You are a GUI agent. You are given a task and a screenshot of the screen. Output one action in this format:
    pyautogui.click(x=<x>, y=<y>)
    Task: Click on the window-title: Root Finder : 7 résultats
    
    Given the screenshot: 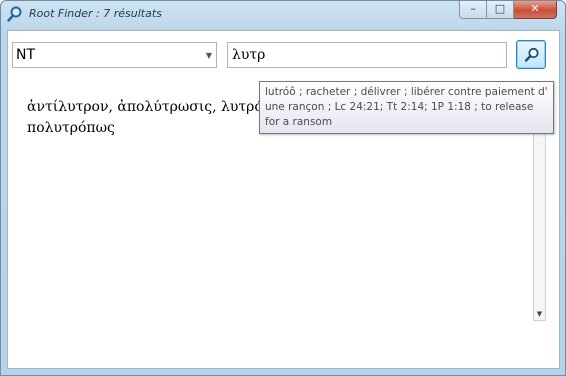 What is the action you would take?
    pyautogui.click(x=95, y=13)
    